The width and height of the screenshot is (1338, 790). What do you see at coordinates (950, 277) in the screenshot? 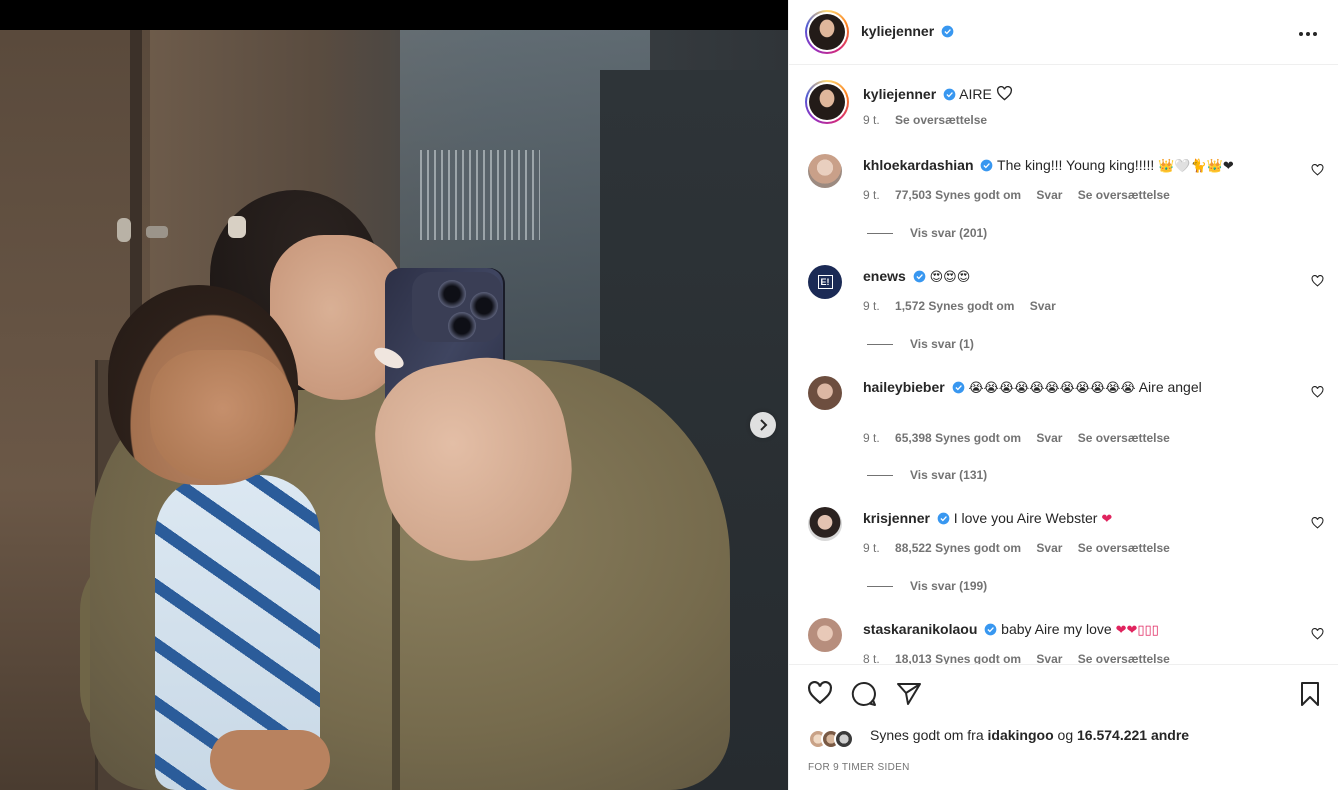
I see `comment-emoji: 😍😍😍` at bounding box center [950, 277].